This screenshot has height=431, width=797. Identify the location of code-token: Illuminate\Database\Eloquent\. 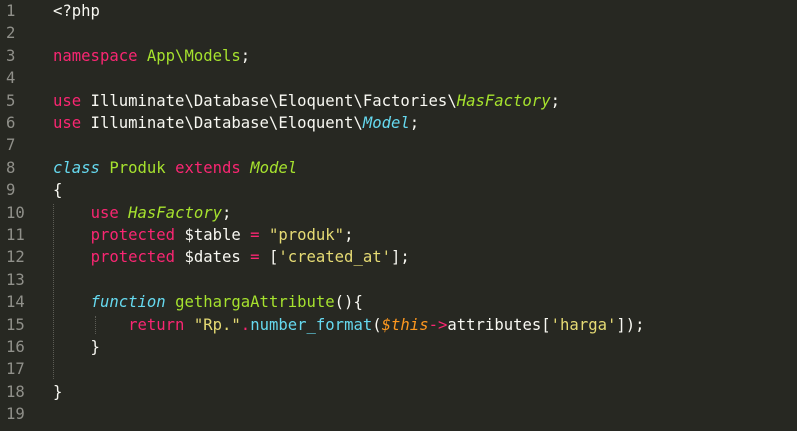
(222, 123).